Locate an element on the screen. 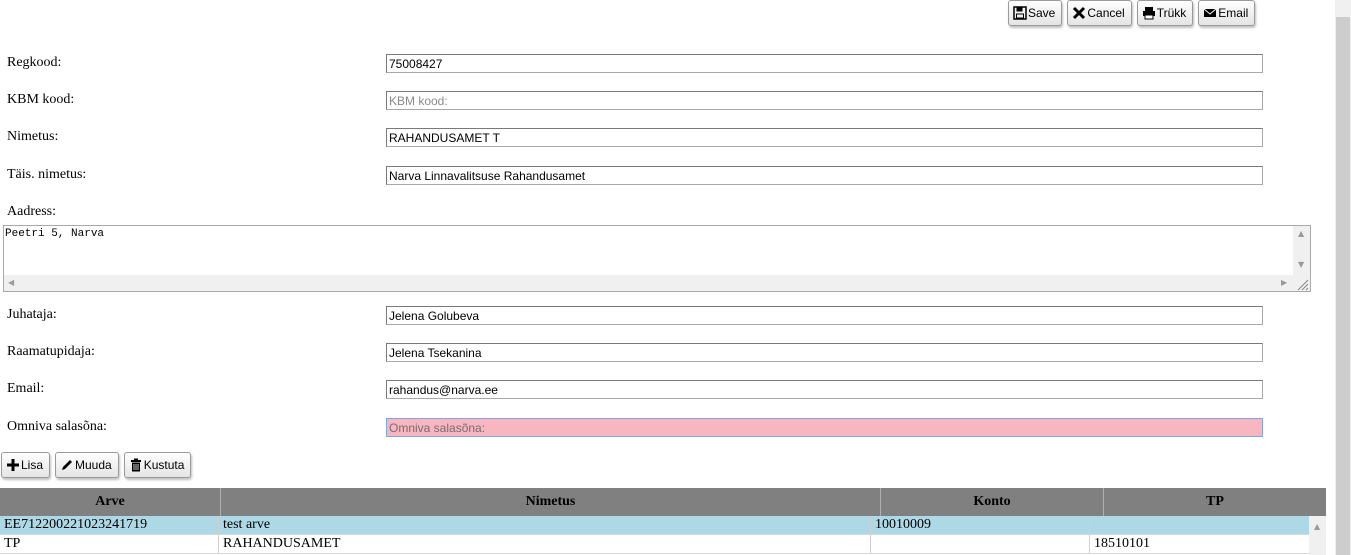 The height and width of the screenshot is (555, 1351). grid-actions: Lisa Muuda Kustuta is located at coordinates (96, 465).